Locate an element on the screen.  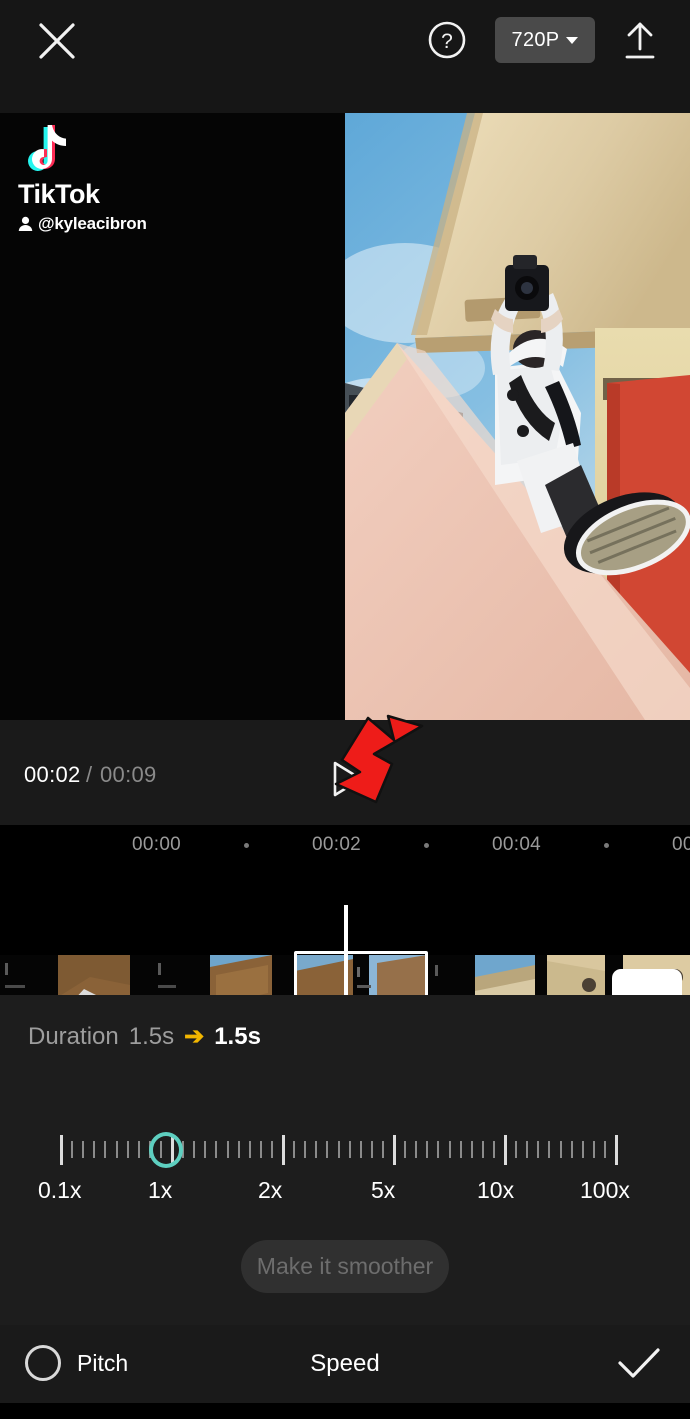
tiktok-username-label: @kyleacibron is located at coordinates (92, 223).